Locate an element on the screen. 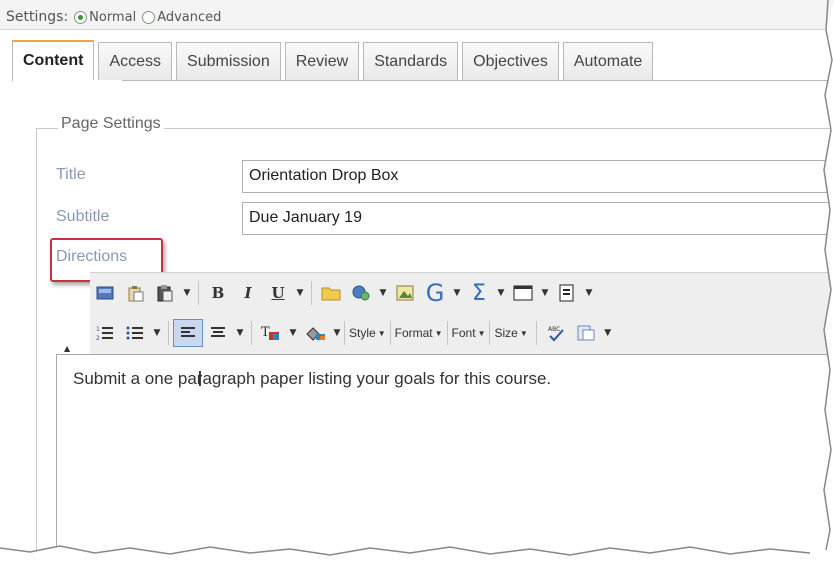  sigma-icon: Σ is located at coordinates (479, 293).